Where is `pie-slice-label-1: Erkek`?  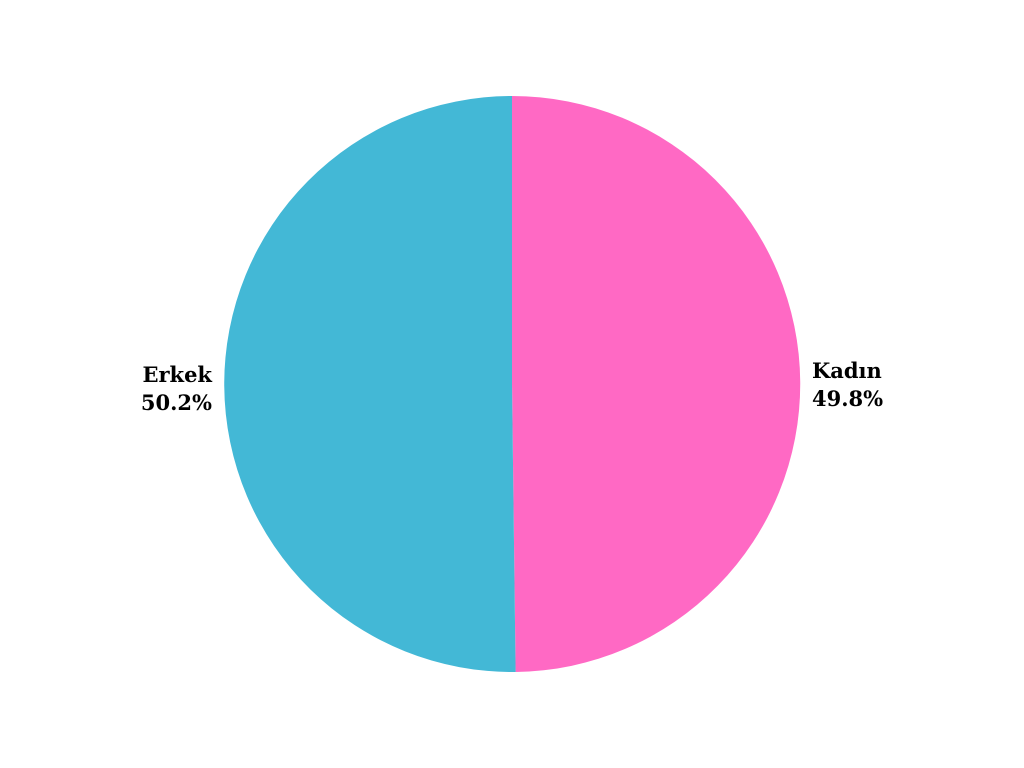 pie-slice-label-1: Erkek is located at coordinates (177, 374).